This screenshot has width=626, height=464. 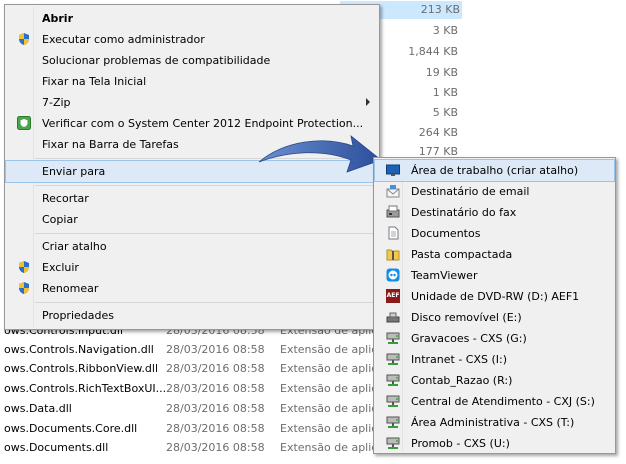 What do you see at coordinates (78, 315) in the screenshot?
I see `menu-item-label: Propriedades` at bounding box center [78, 315].